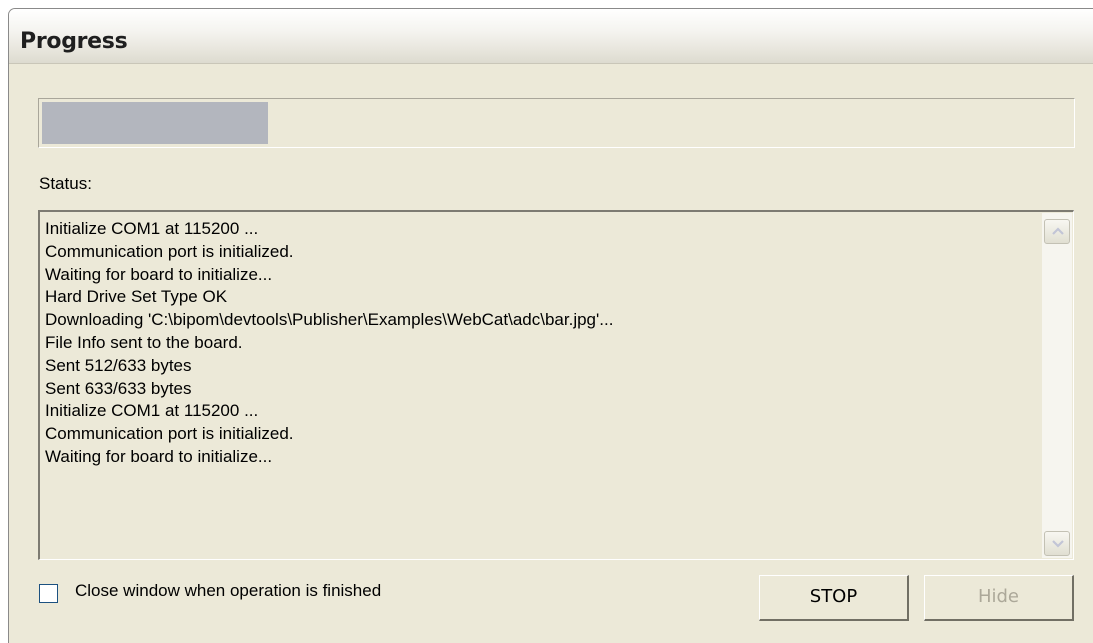  I want to click on chevron-down-icon, so click(1058, 544).